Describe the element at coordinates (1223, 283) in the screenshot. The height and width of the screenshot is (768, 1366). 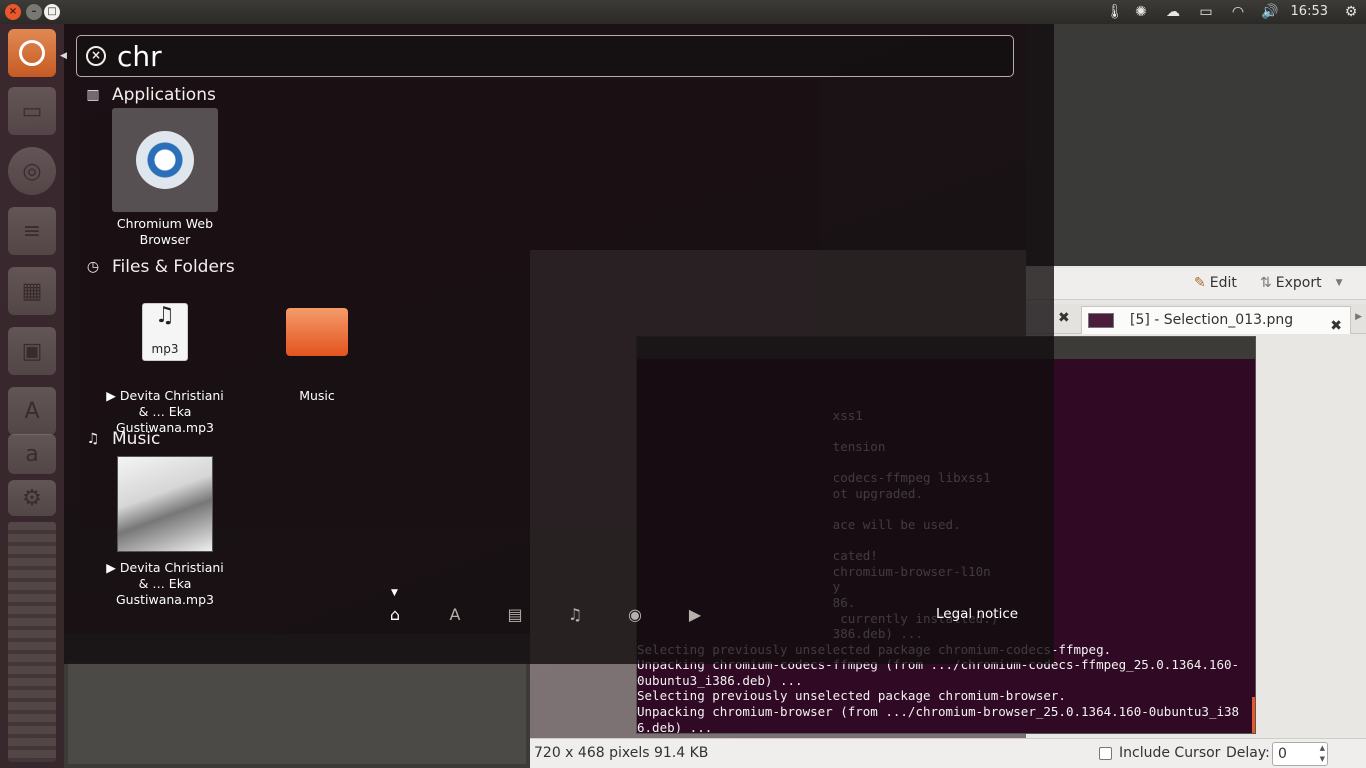
I see `edit-label: Edit` at that location.